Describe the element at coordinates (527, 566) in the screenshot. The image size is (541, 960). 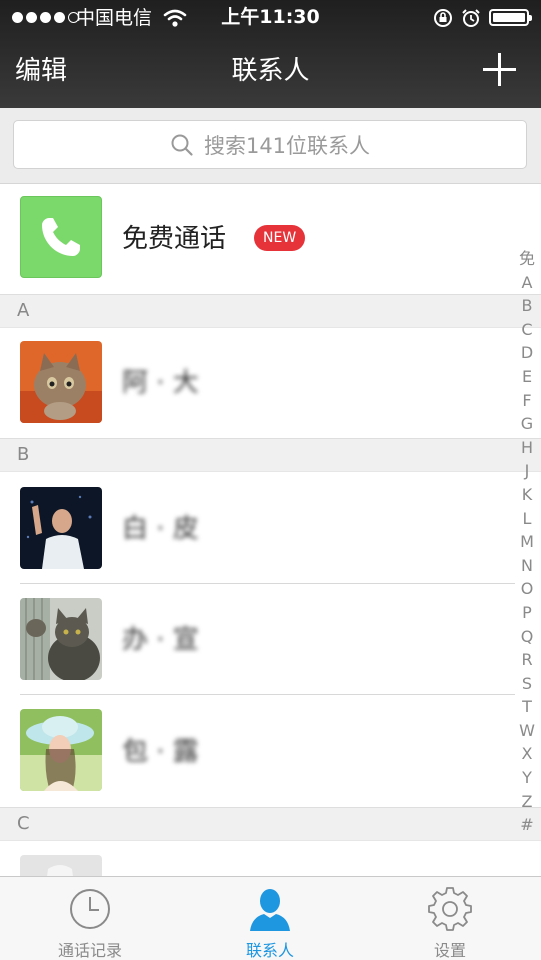
I see `index-letter: N` at that location.